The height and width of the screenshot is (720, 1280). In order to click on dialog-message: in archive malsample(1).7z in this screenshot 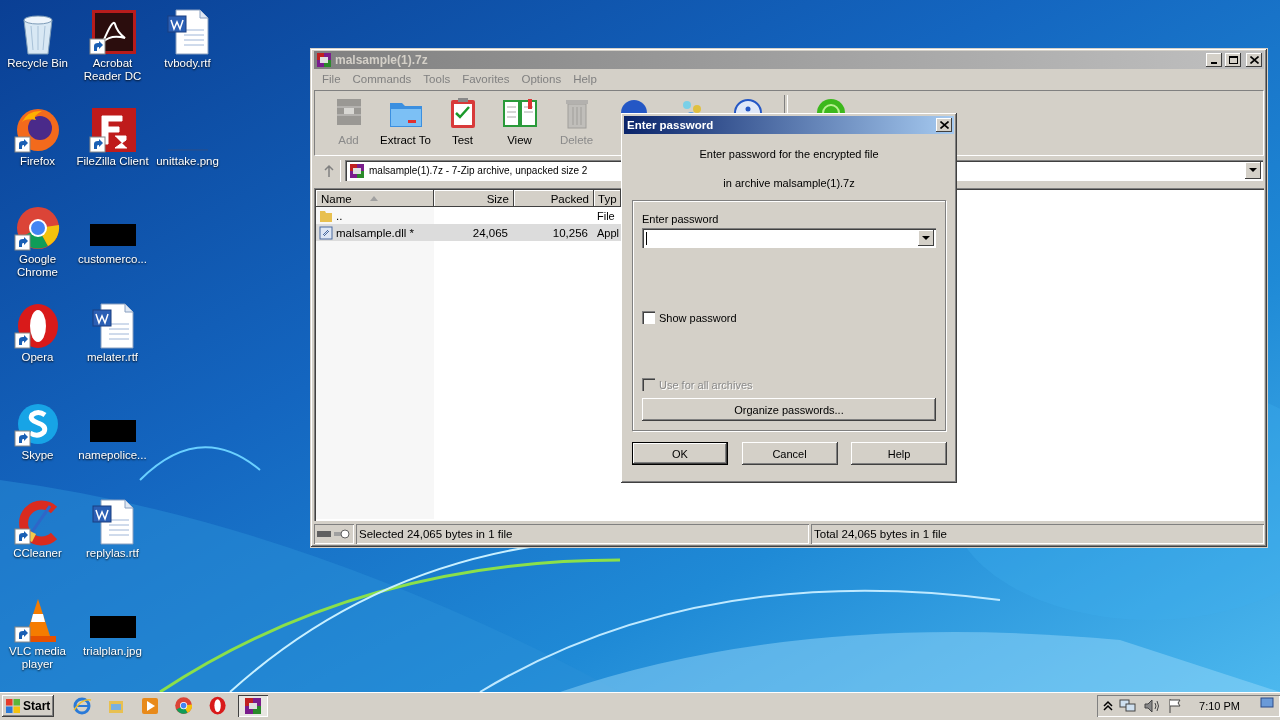, I will do `click(789, 183)`.